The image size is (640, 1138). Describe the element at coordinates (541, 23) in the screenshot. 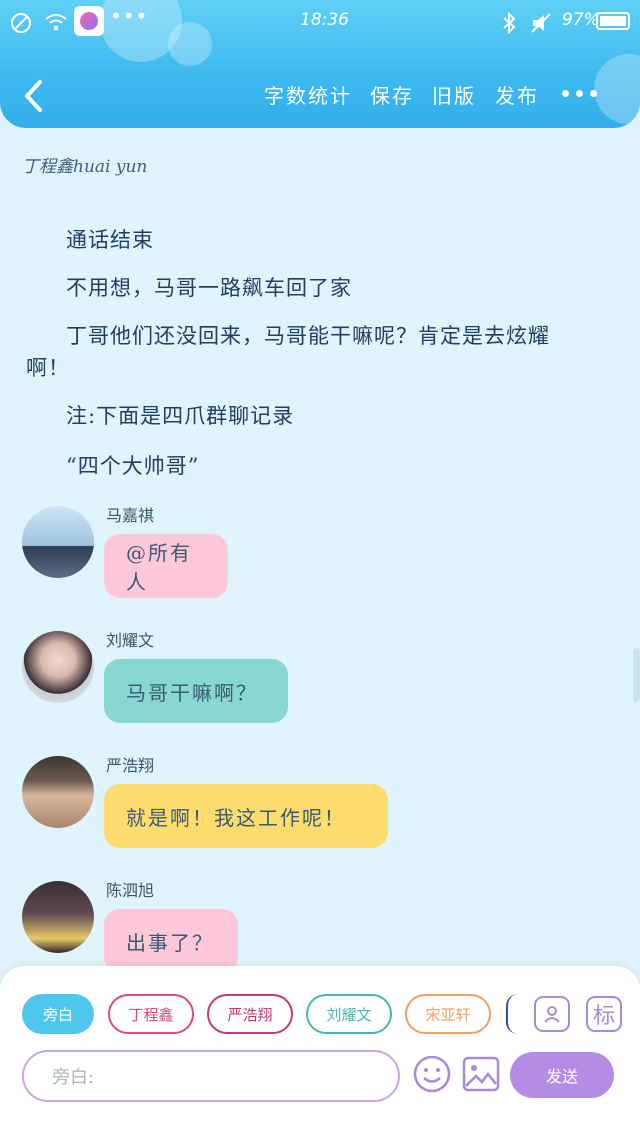

I see `mute-icon` at that location.